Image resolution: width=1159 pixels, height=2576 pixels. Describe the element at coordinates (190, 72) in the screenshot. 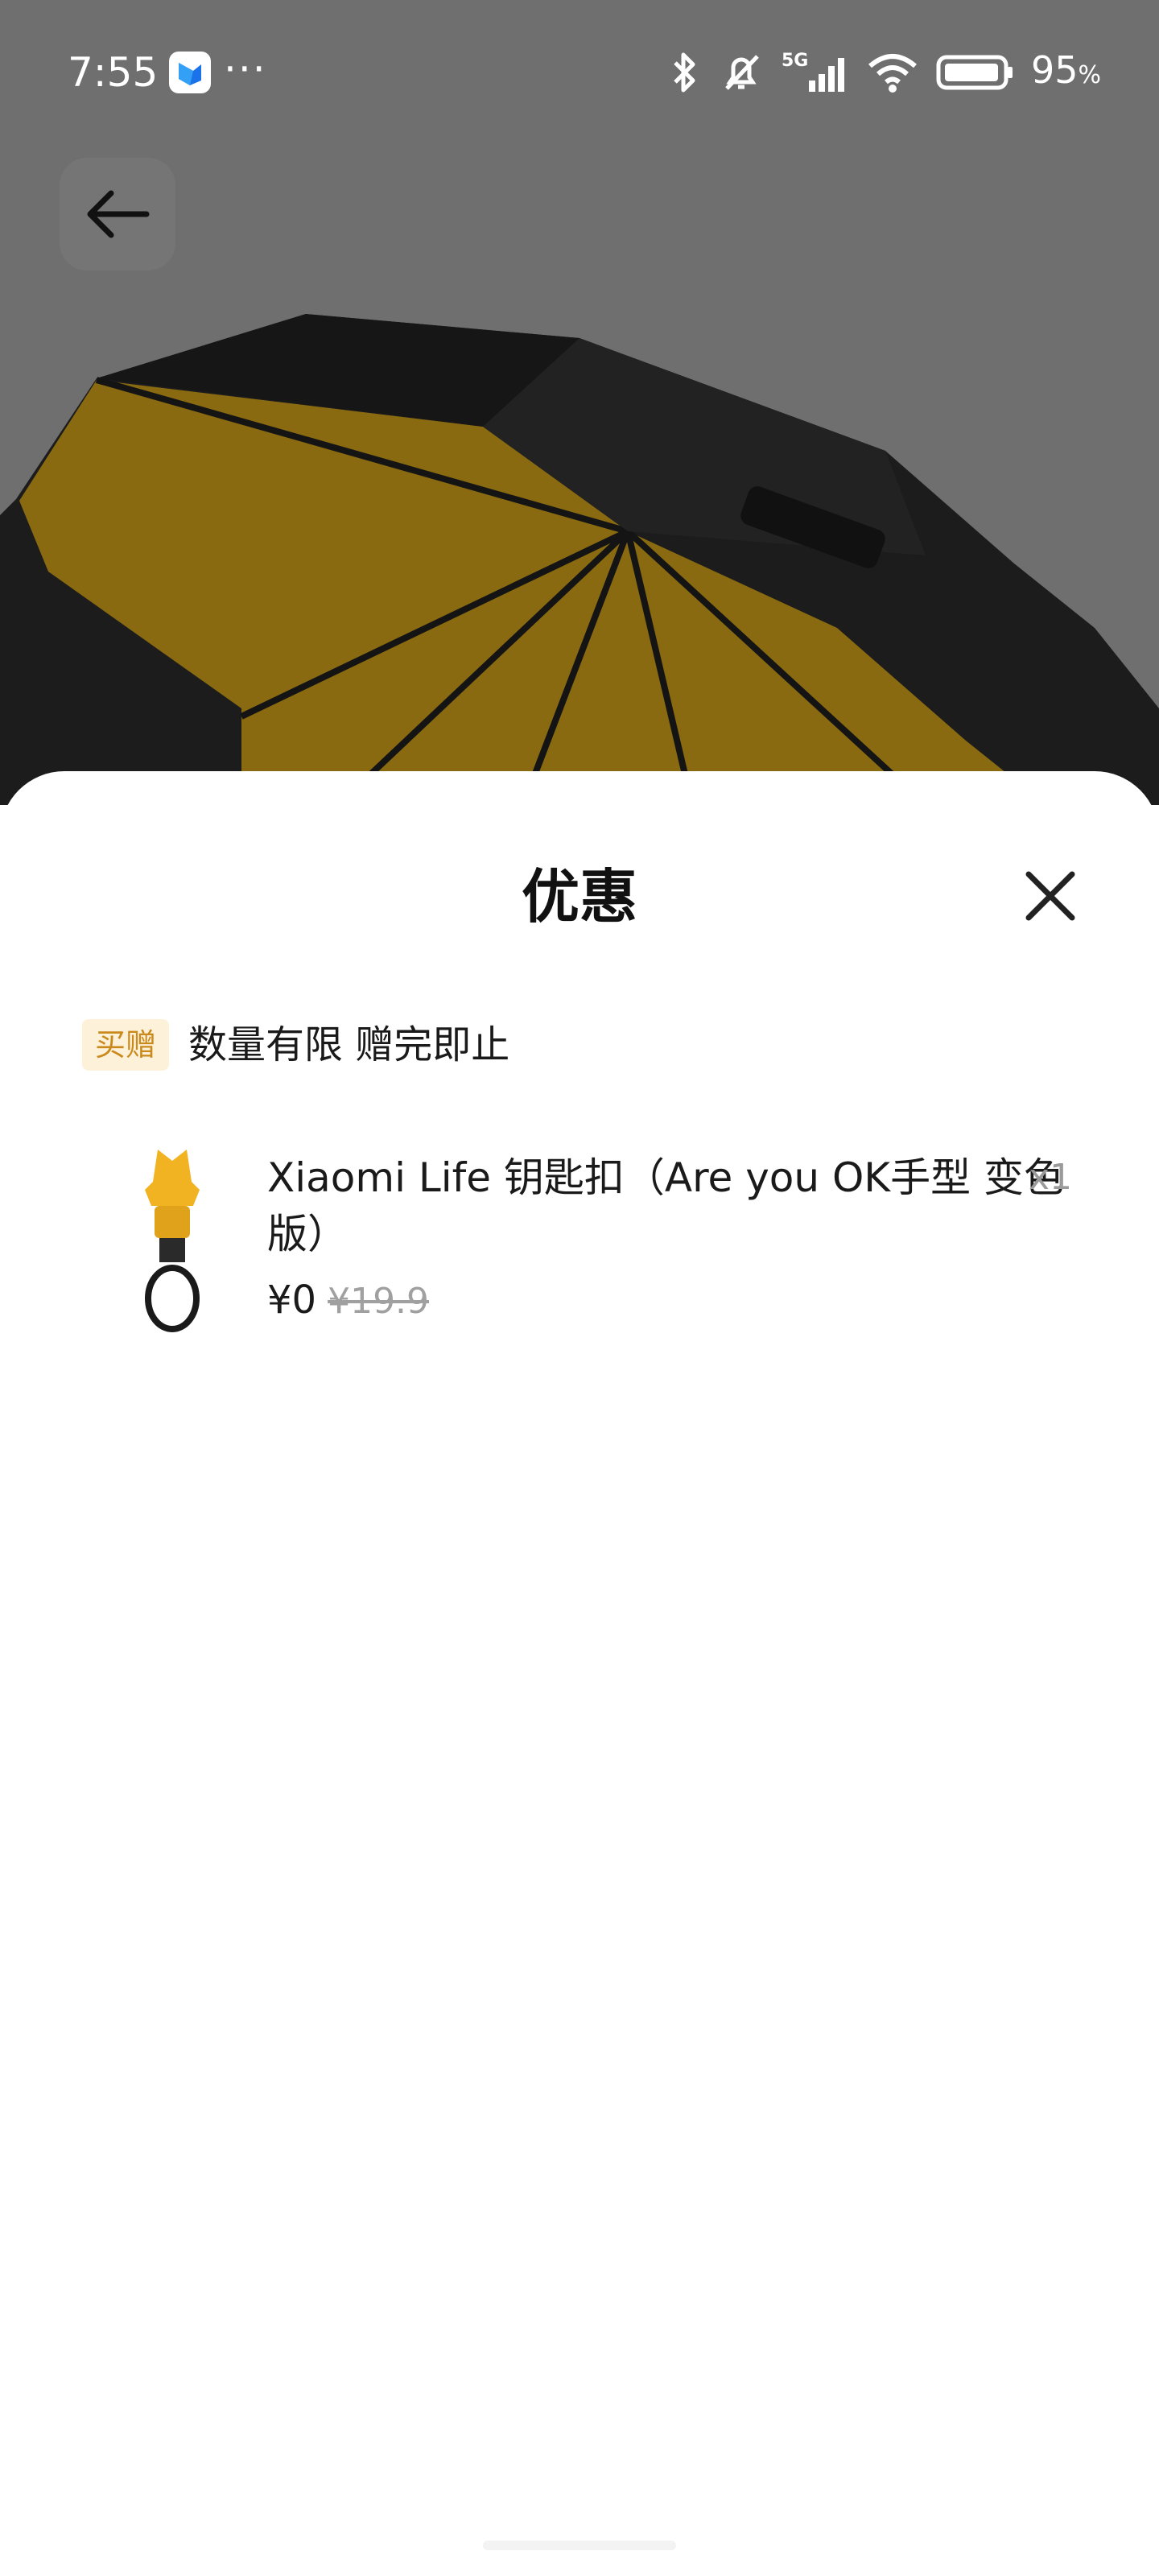

I see `app-notification-icon` at that location.